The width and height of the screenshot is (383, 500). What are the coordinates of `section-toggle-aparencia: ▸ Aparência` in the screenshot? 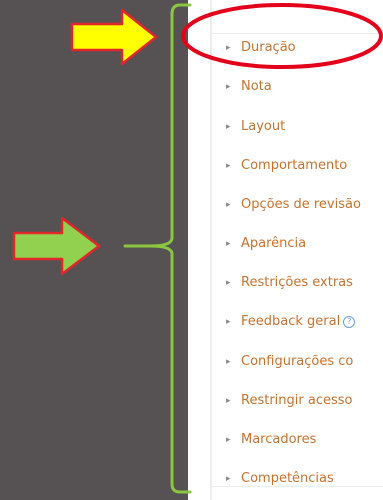 It's located at (266, 244).